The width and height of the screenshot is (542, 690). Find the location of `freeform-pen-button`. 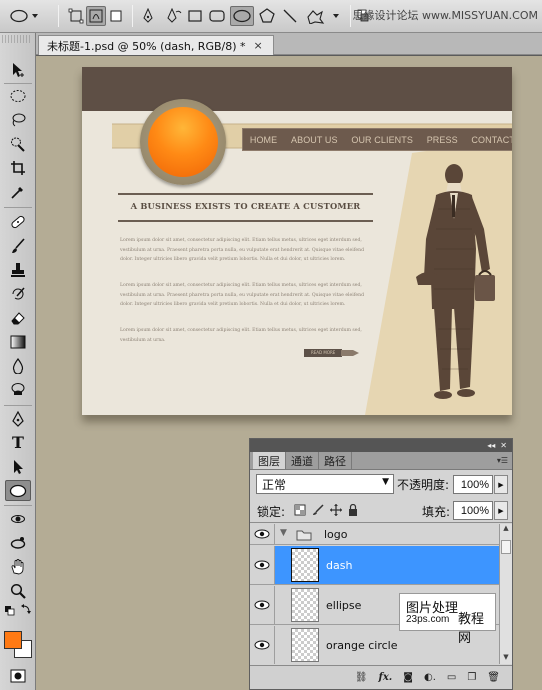

freeform-pen-button is located at coordinates (173, 16).